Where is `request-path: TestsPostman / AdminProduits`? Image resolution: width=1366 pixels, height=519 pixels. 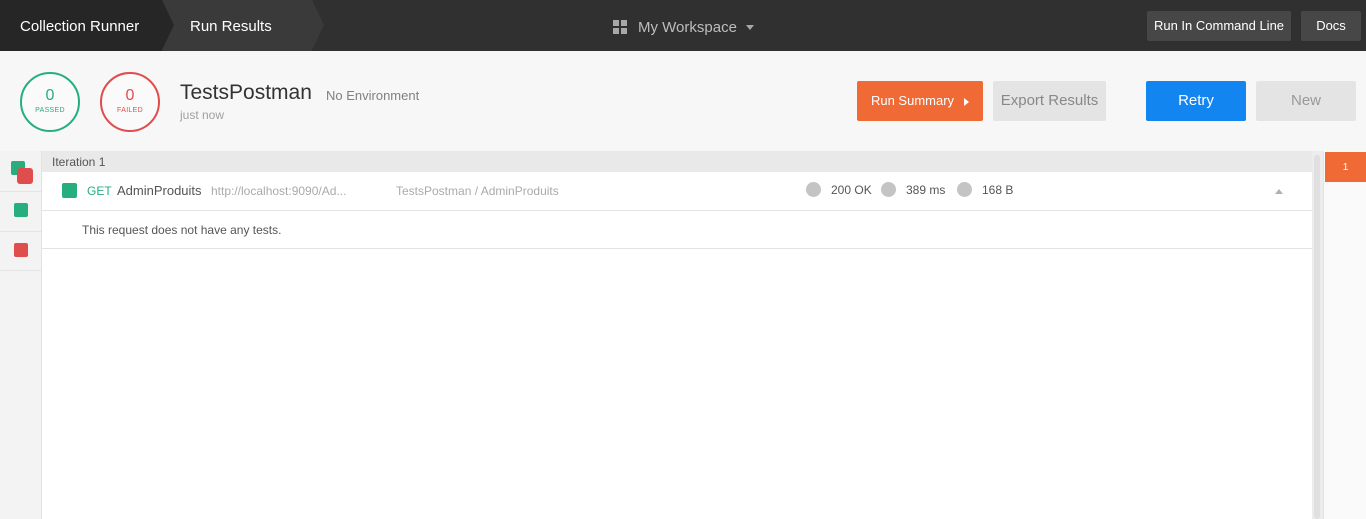
request-path: TestsPostman / AdminProduits is located at coordinates (477, 191).